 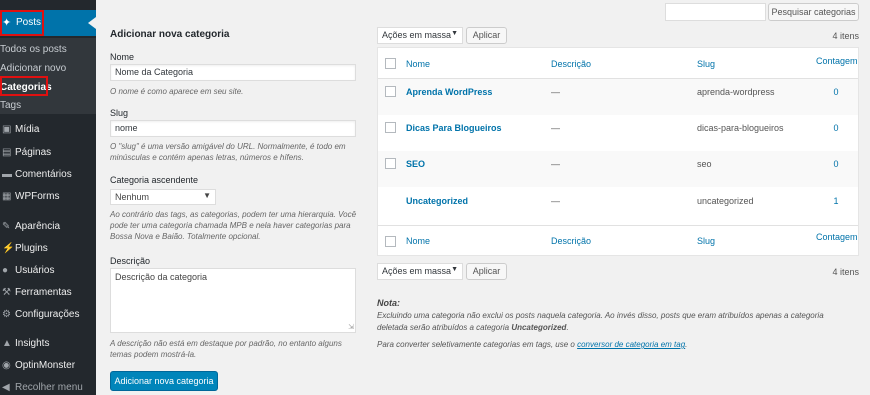 I want to click on search-categories-button: Pesquisar categorias, so click(x=813, y=12).